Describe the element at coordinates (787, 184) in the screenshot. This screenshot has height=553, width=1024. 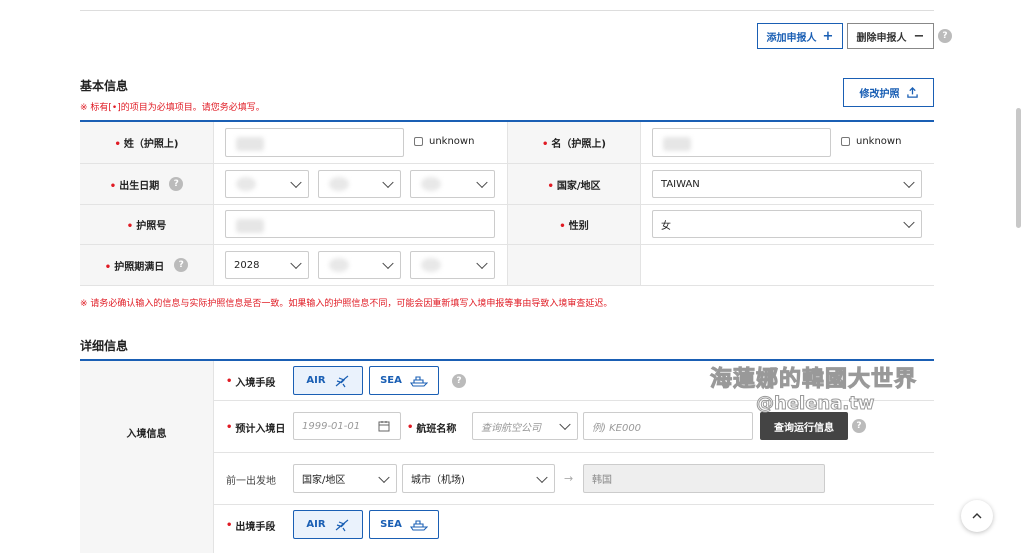
I see `country-select: TAIWAN` at that location.